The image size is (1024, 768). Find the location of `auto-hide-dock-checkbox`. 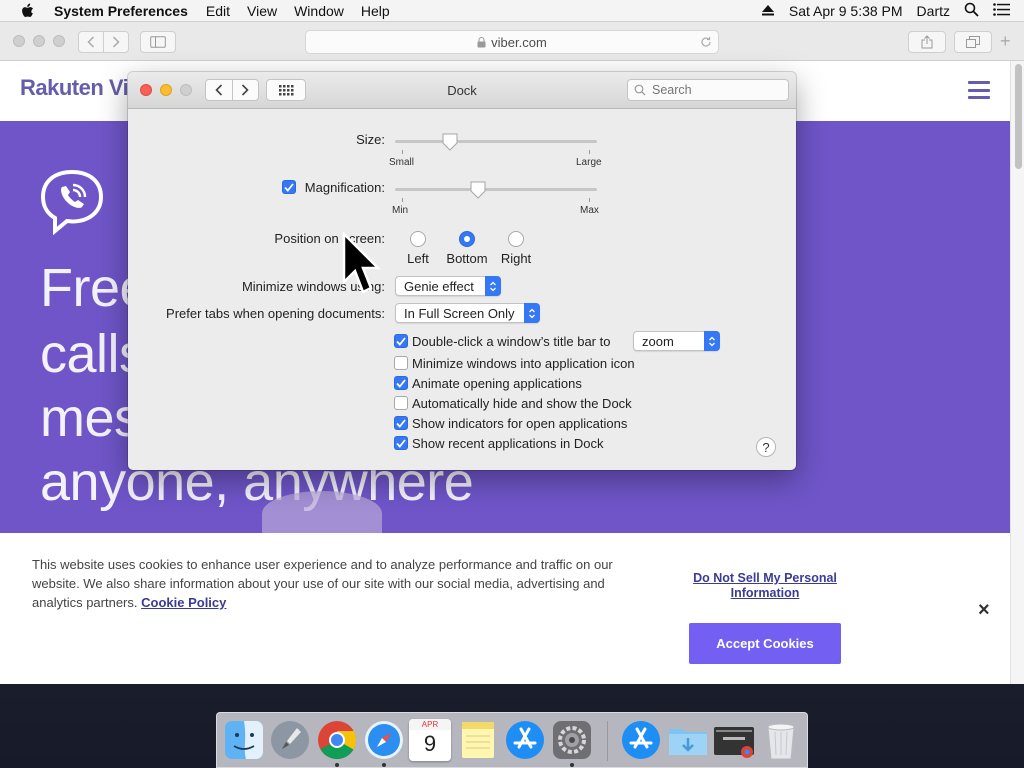

auto-hide-dock-checkbox is located at coordinates (401, 403).